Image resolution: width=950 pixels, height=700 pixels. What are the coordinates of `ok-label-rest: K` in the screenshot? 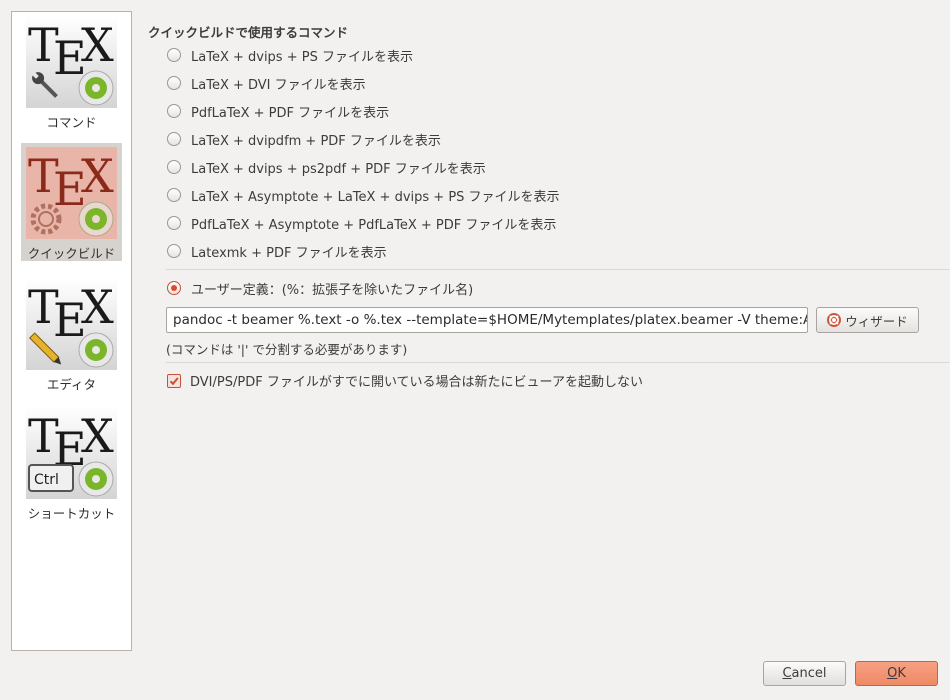 It's located at (901, 673).